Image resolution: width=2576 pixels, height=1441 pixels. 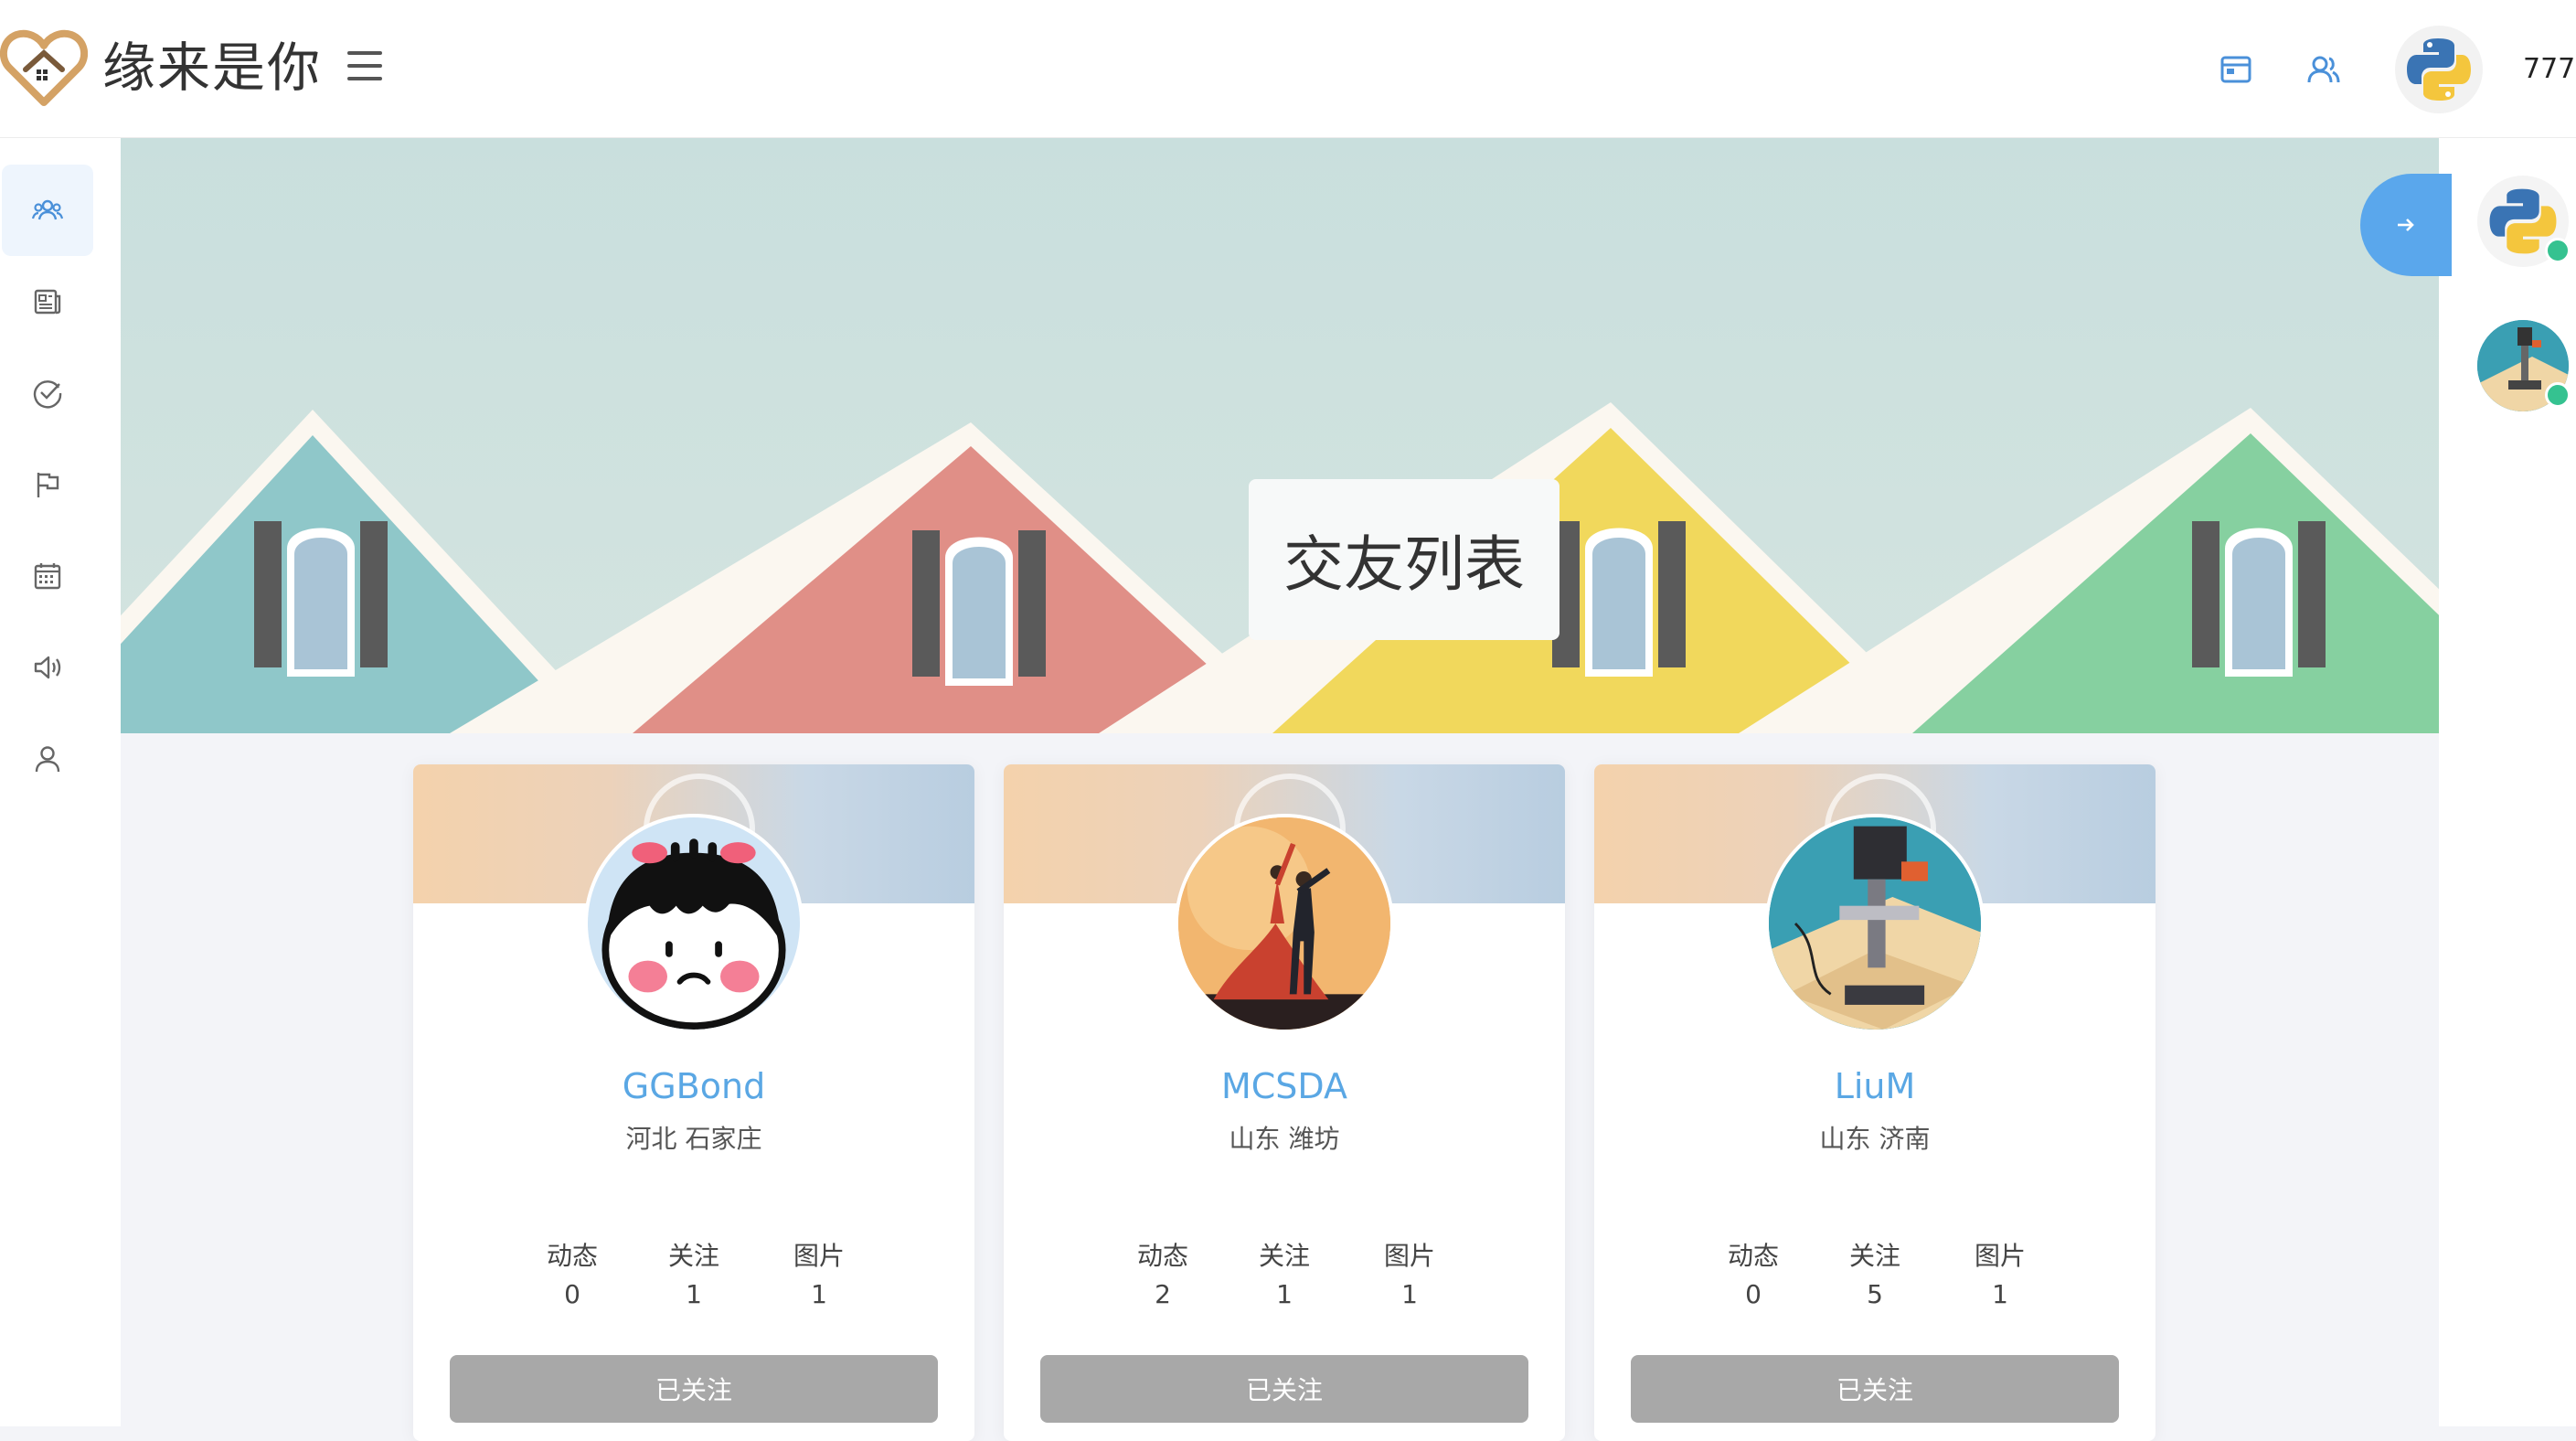 I want to click on sidebar-item-announcements, so click(x=47, y=667).